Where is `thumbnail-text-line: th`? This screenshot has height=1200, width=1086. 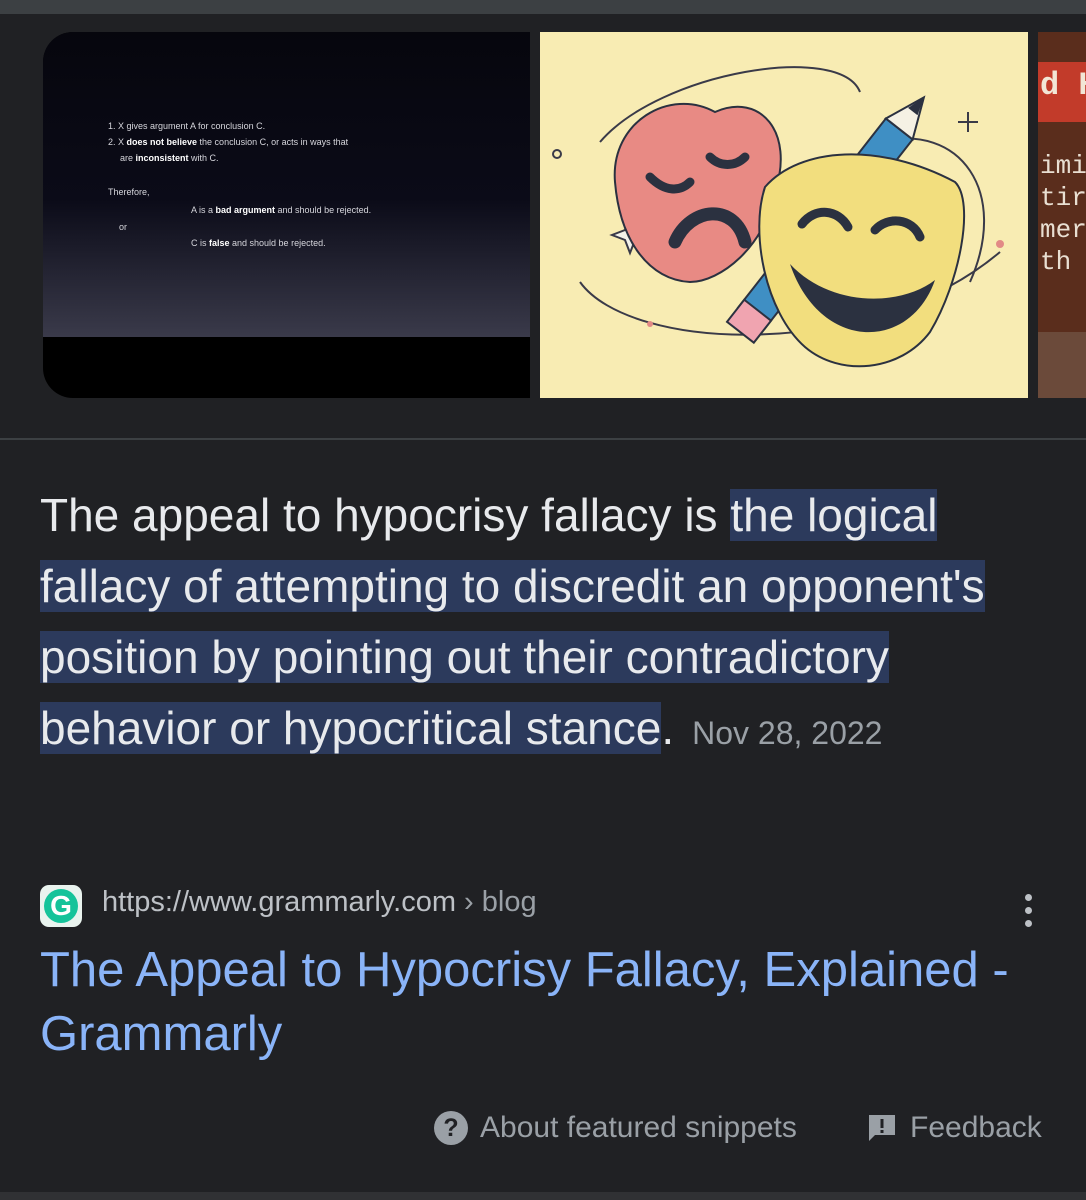 thumbnail-text-line: th is located at coordinates (1056, 262).